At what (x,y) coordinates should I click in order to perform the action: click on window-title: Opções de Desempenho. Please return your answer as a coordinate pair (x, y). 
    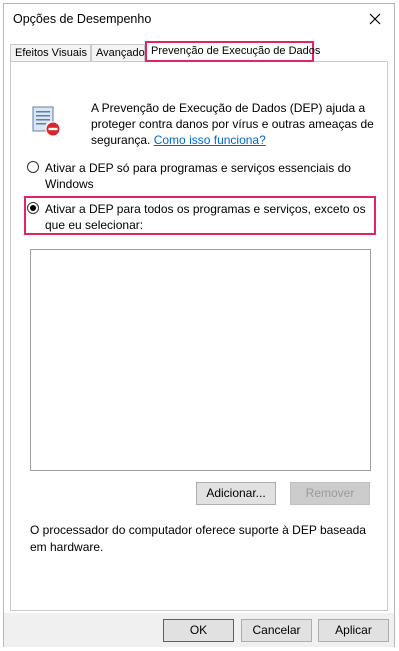
    Looking at the image, I should click on (82, 19).